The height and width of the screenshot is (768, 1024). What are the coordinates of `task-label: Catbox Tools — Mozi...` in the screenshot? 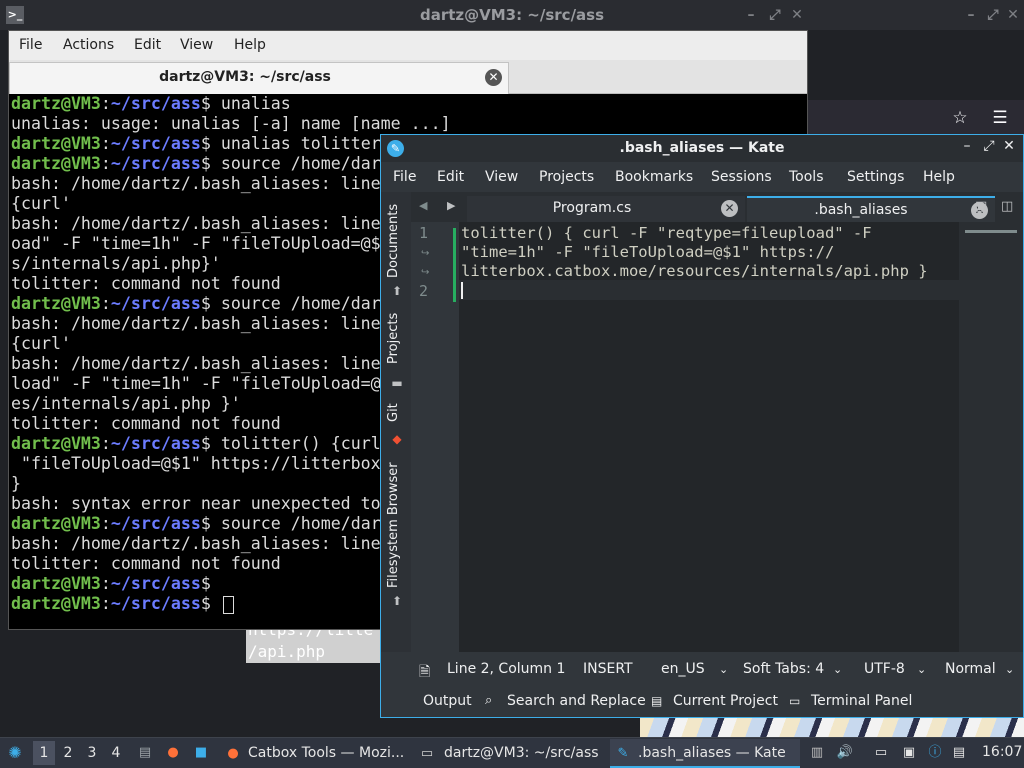 It's located at (326, 753).